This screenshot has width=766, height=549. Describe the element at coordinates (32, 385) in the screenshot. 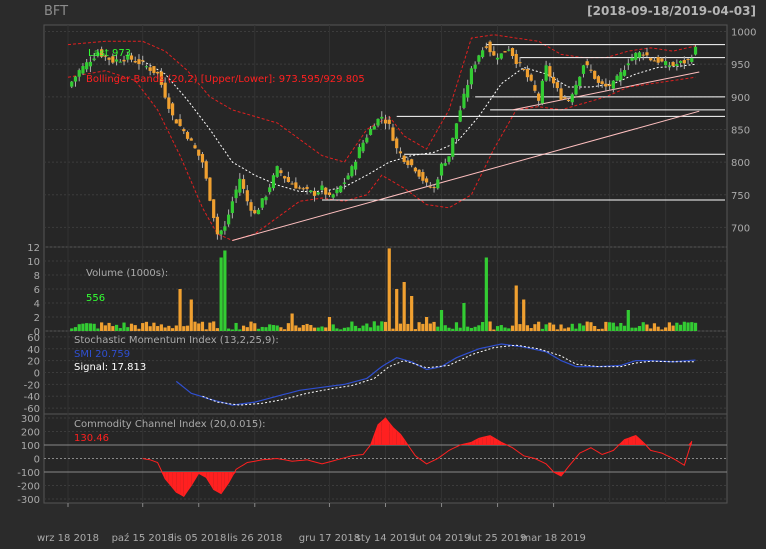

I see `smi-tick-label: -20` at that location.